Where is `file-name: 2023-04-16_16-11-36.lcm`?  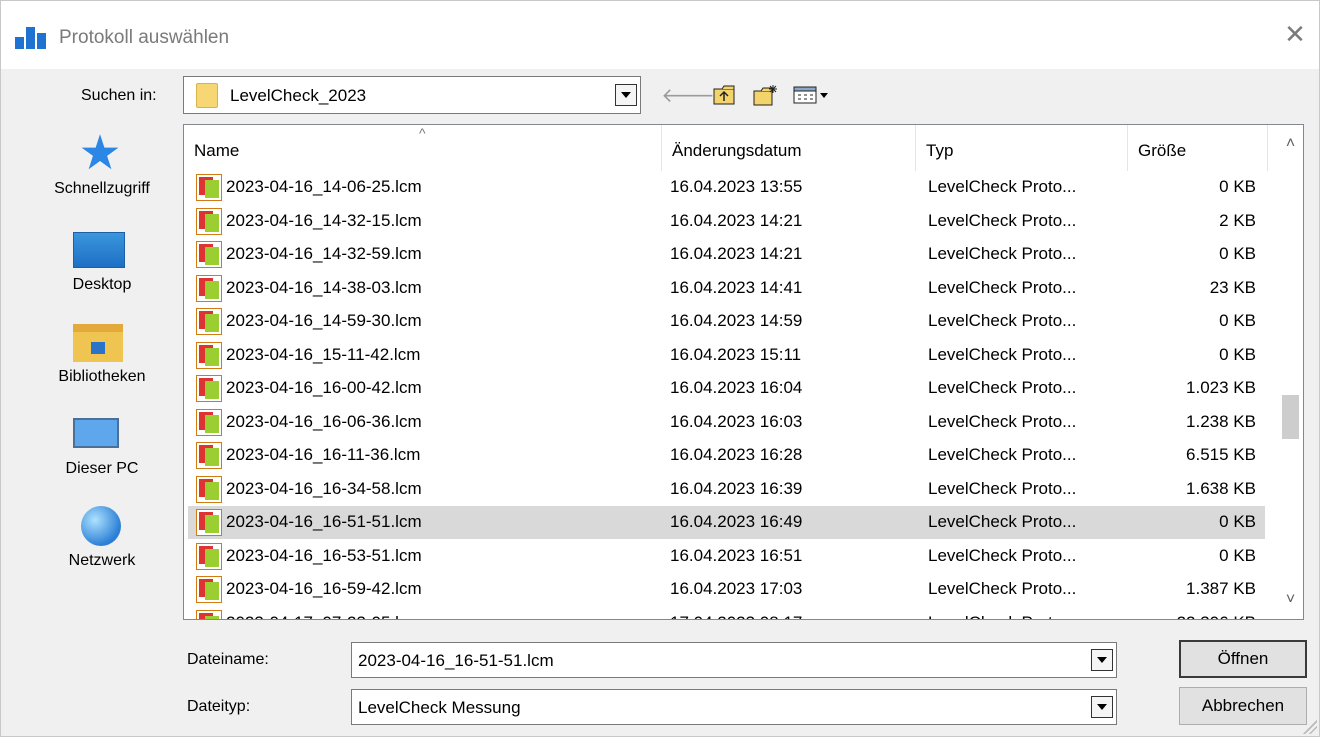
file-name: 2023-04-16_16-11-36.lcm is located at coordinates (323, 454).